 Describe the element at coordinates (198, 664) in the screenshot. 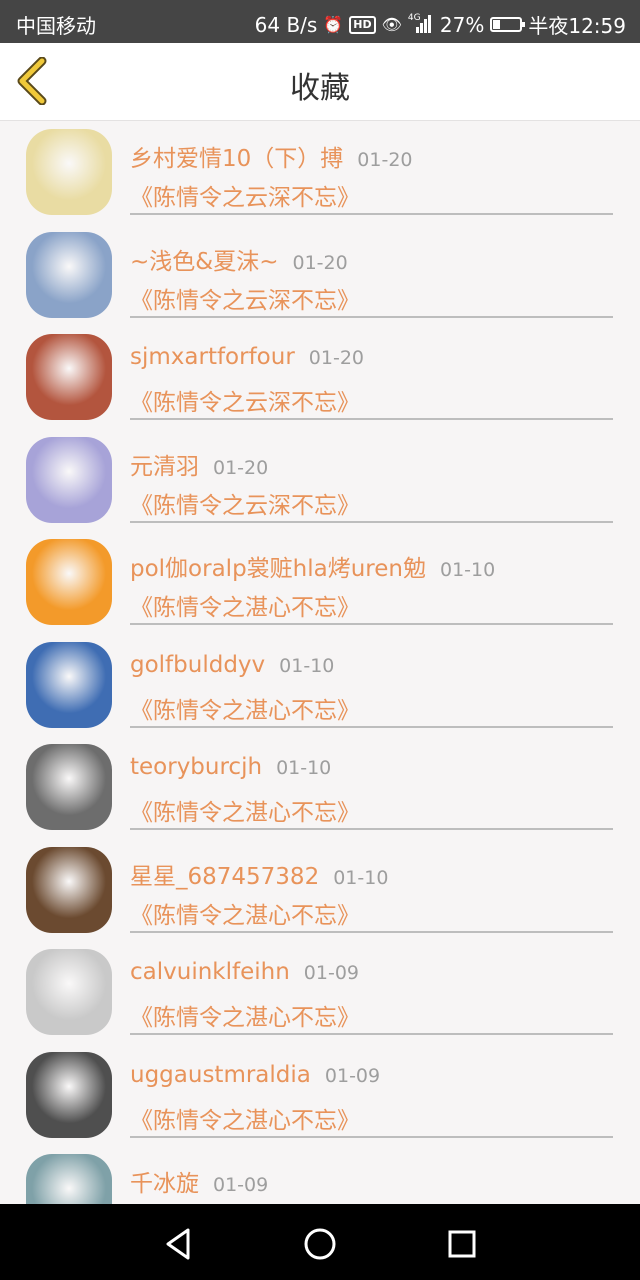

I see `user-name: golfbulddyv` at that location.